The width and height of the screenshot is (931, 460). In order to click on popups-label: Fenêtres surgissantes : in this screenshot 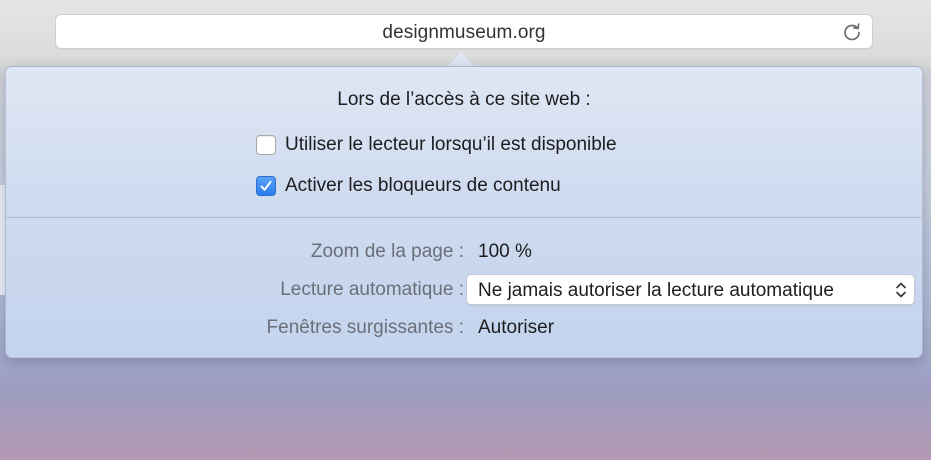, I will do `click(365, 327)`.